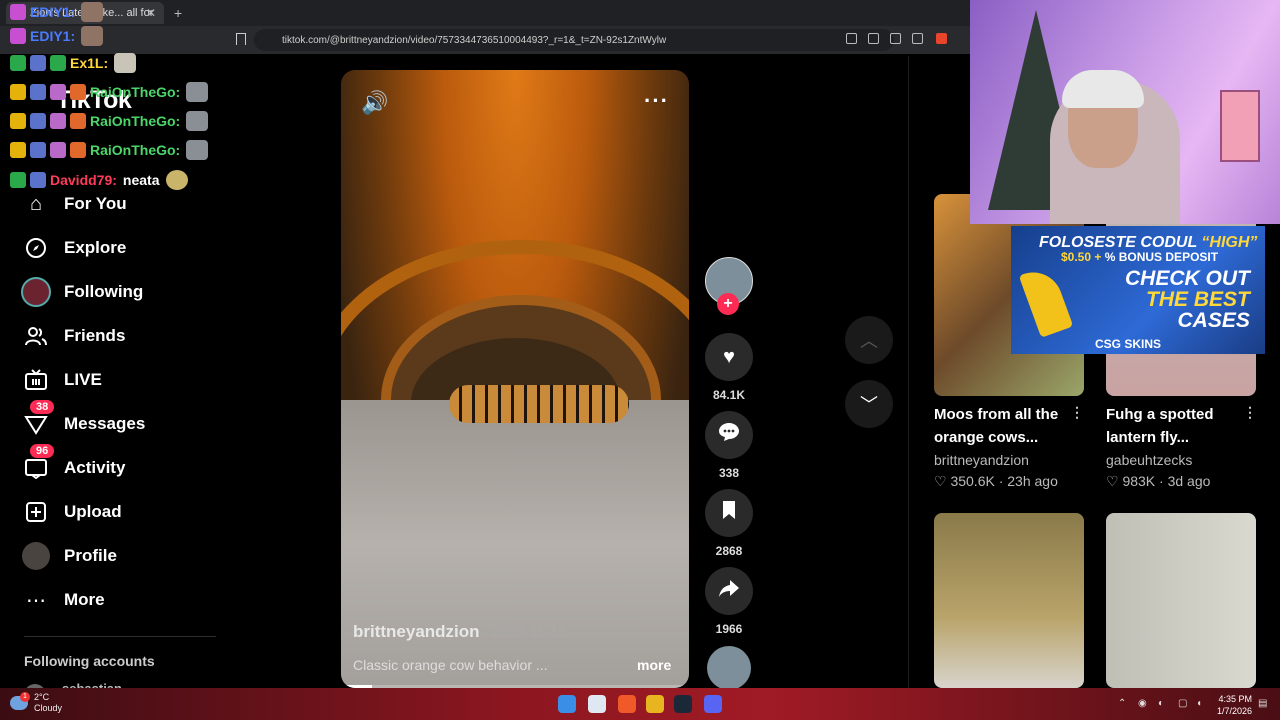  Describe the element at coordinates (917, 38) in the screenshot. I see `share-icon` at that location.